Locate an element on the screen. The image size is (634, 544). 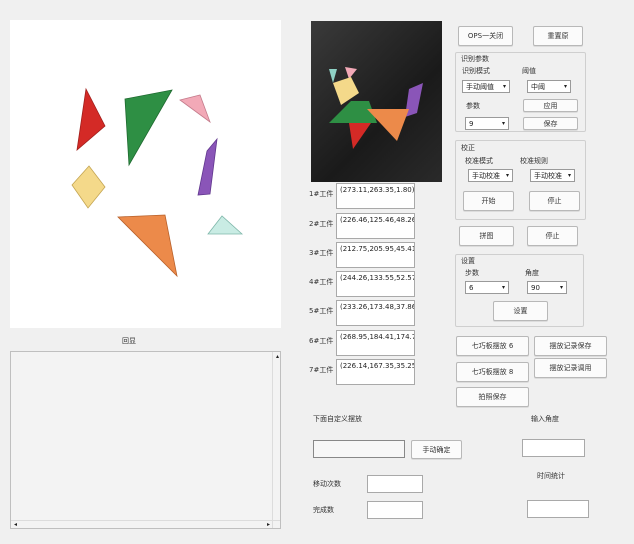
manual-confirm-button: 手动确定 is located at coordinates (436, 449).